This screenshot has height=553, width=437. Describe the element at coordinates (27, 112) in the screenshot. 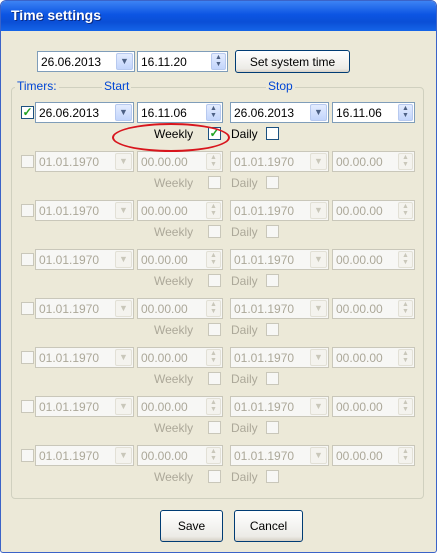

I see `timer-enable-checkbox: ✓` at that location.